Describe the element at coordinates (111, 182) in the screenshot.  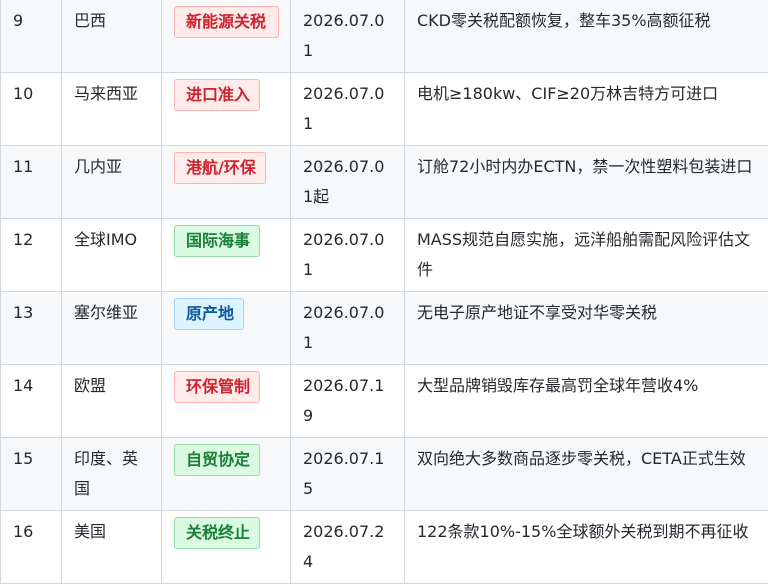
I see `country-cell: 几内亚` at that location.